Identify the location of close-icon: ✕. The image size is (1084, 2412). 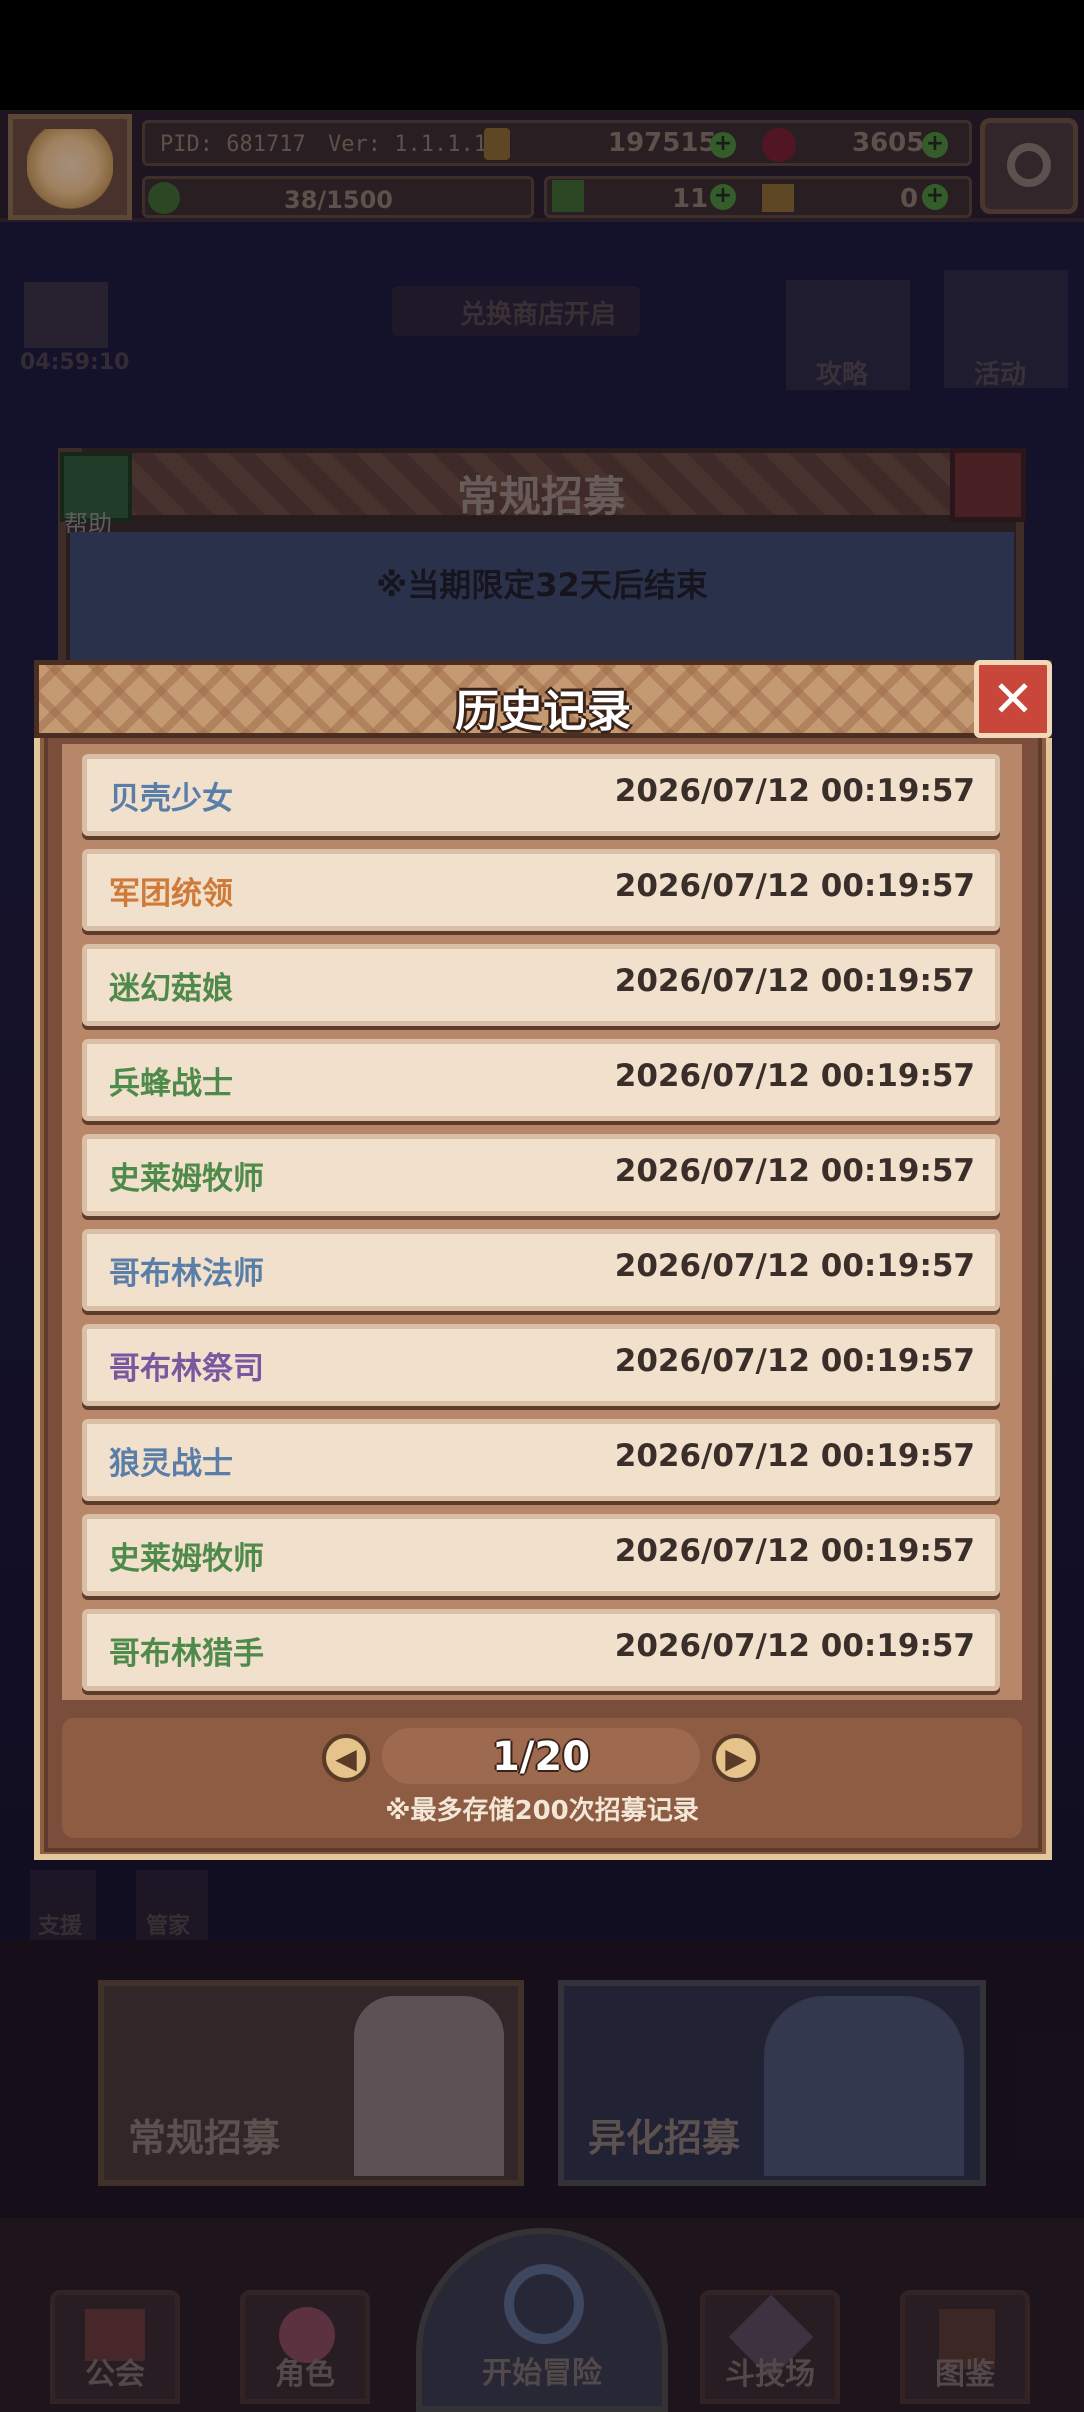
(1013, 699).